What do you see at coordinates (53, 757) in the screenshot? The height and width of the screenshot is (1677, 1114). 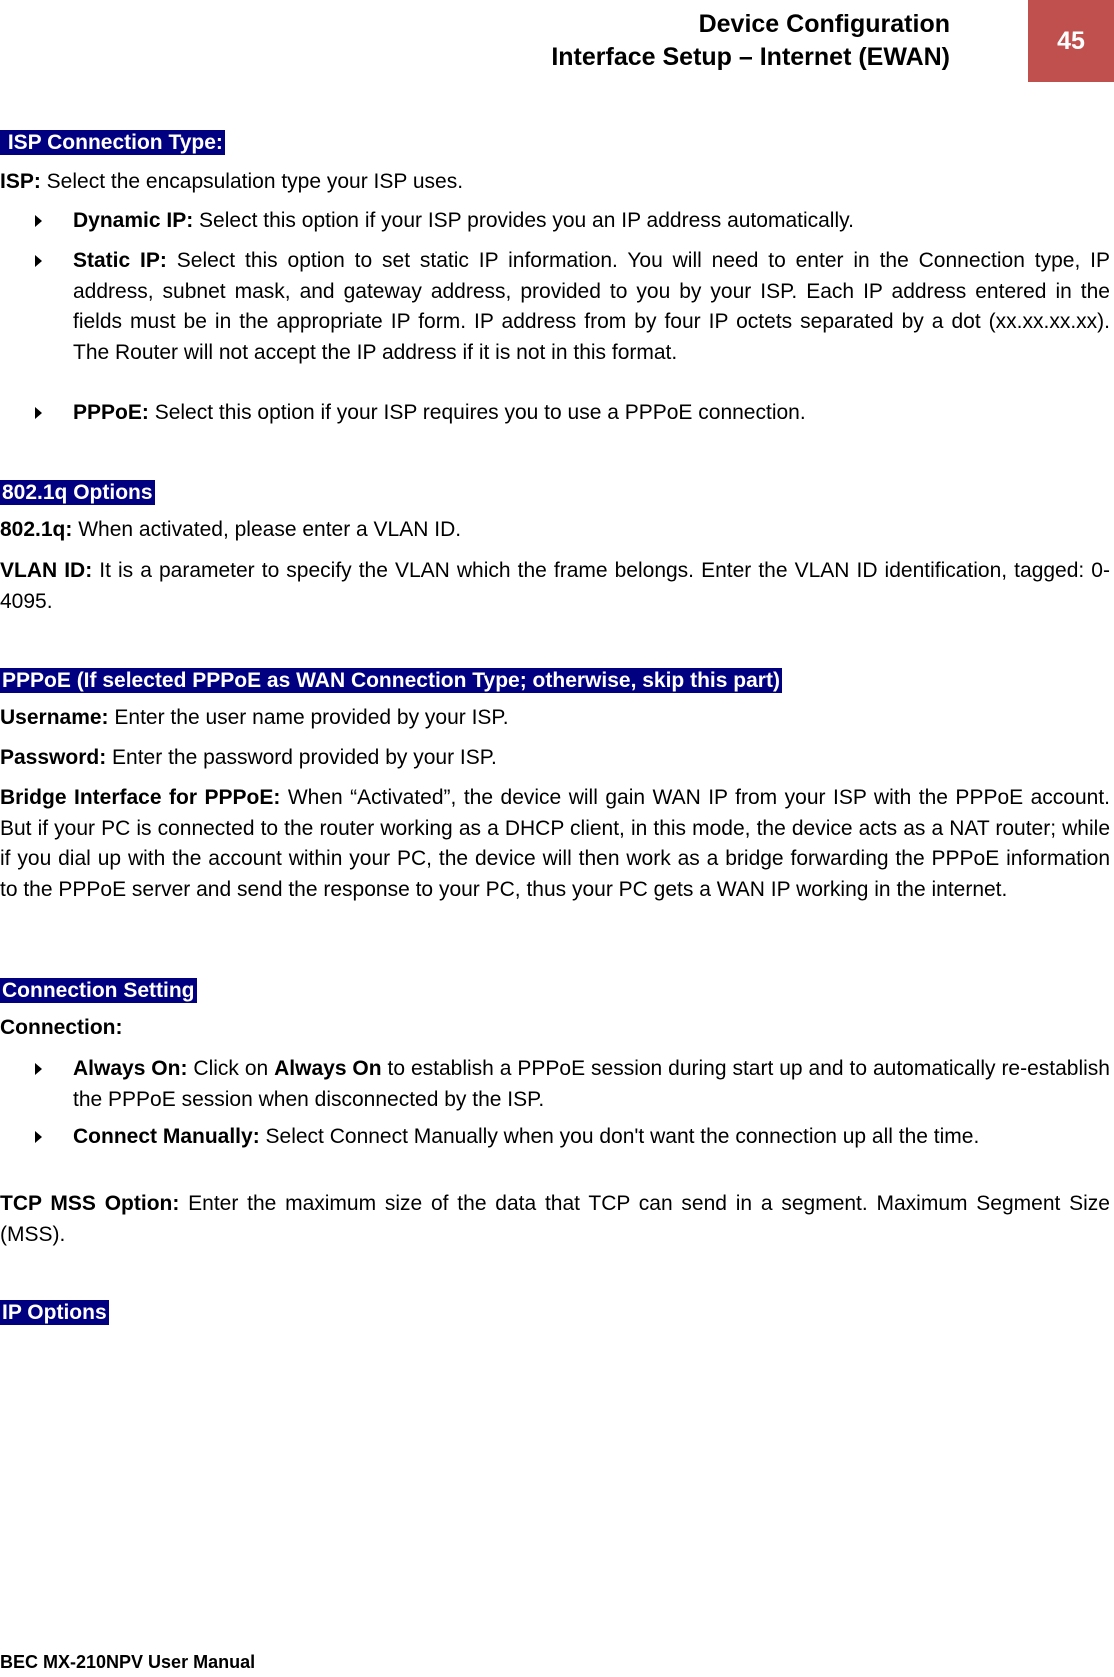 I see `term-label: Password:` at bounding box center [53, 757].